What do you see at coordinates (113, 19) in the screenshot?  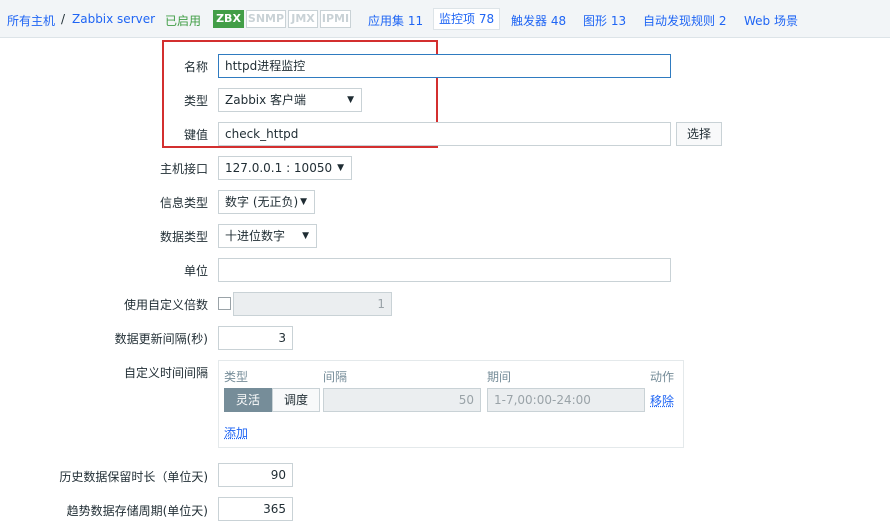 I see `breadcrumb-host: Zabbix server` at bounding box center [113, 19].